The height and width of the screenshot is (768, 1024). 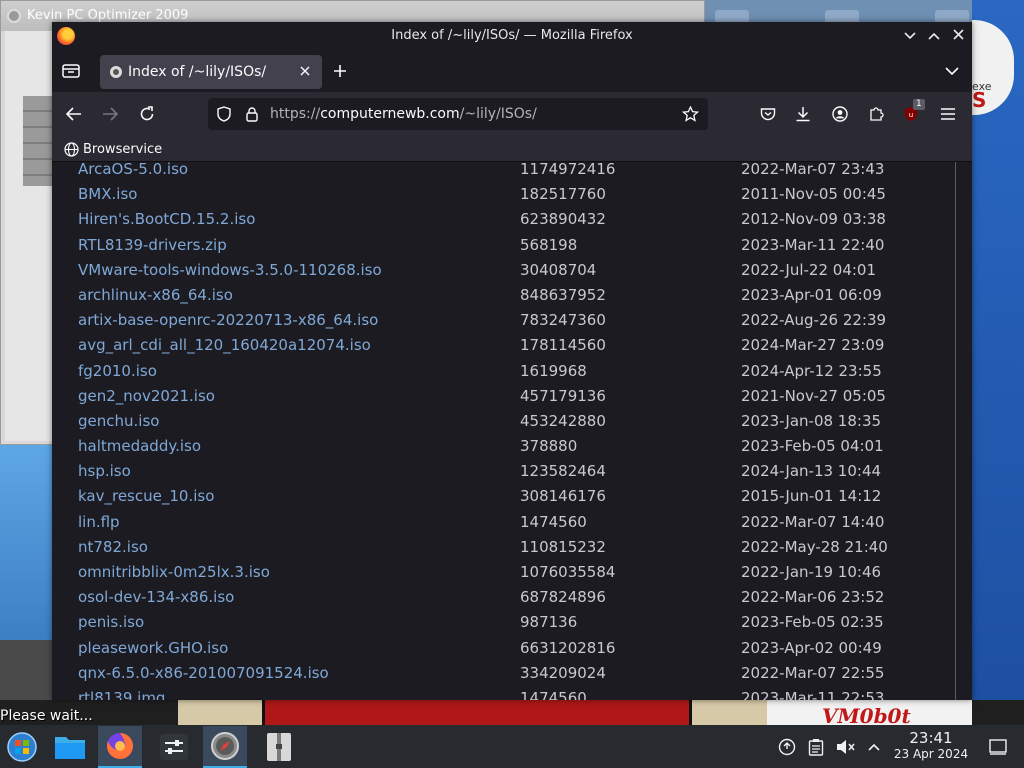 I want to click on downloads-button, so click(x=803, y=114).